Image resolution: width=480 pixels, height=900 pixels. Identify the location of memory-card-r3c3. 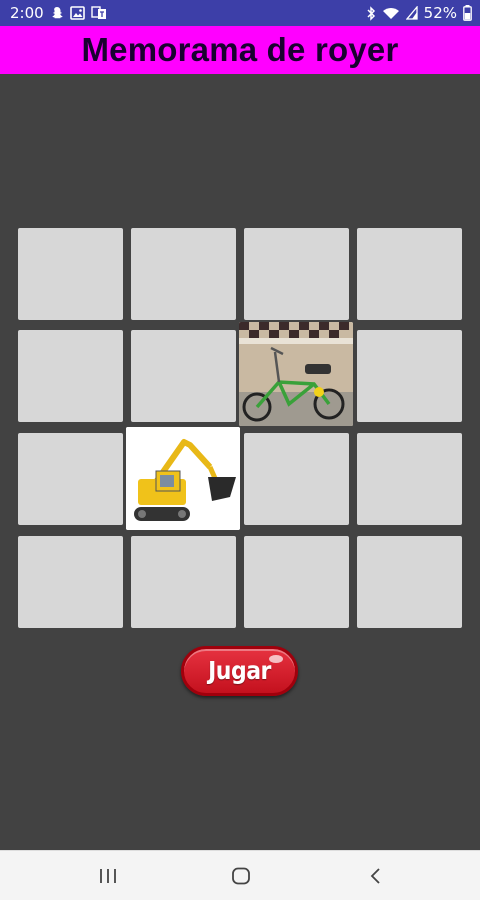
(296, 479).